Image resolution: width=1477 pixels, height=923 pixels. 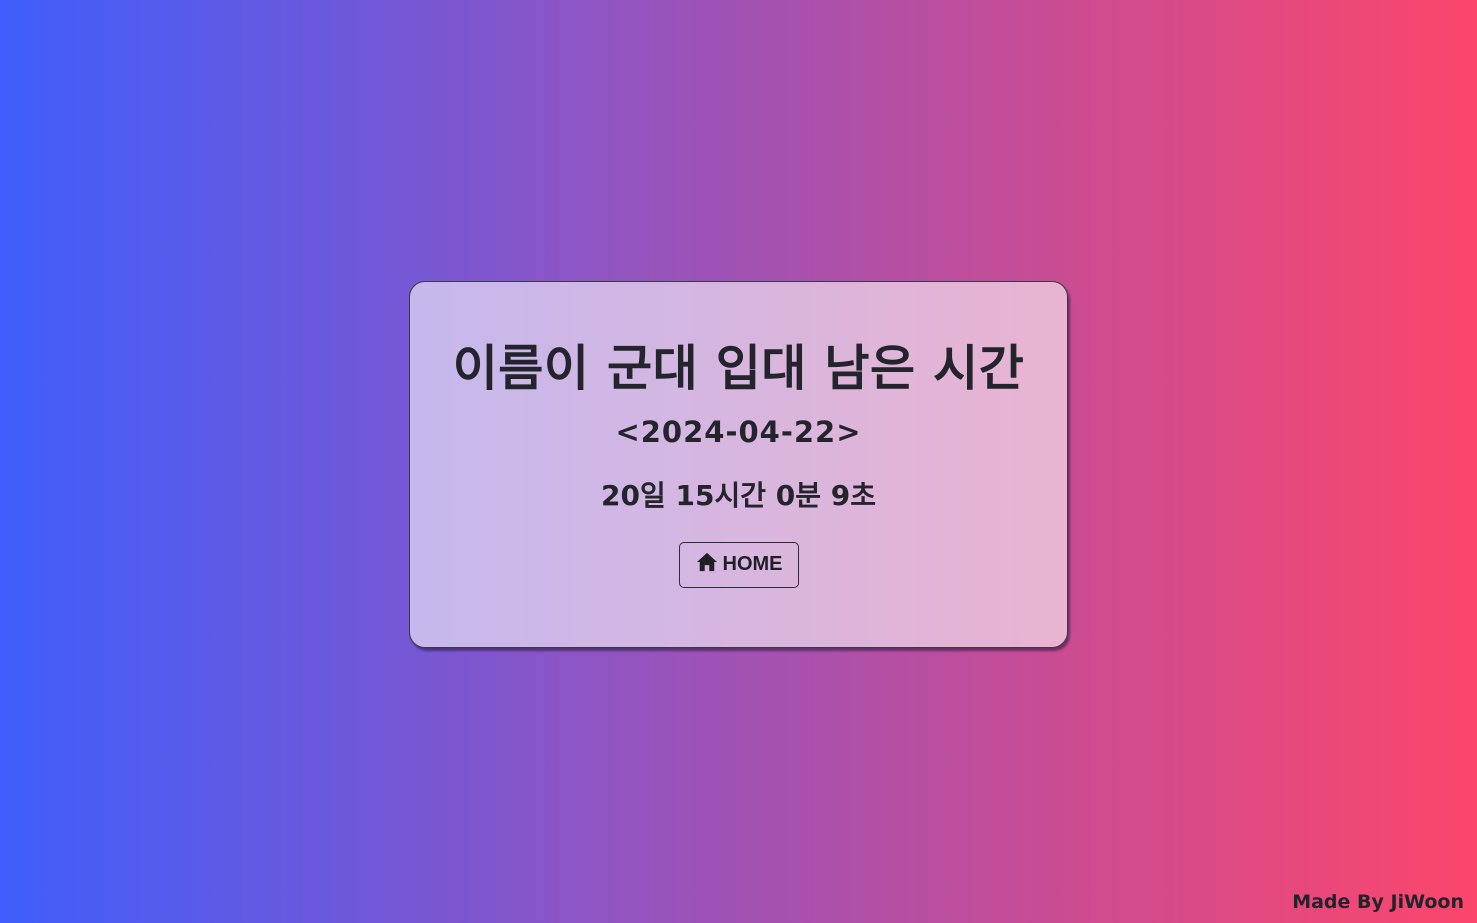 I want to click on page-title: 이름이 군대 입대 남은 시간, so click(x=738, y=368).